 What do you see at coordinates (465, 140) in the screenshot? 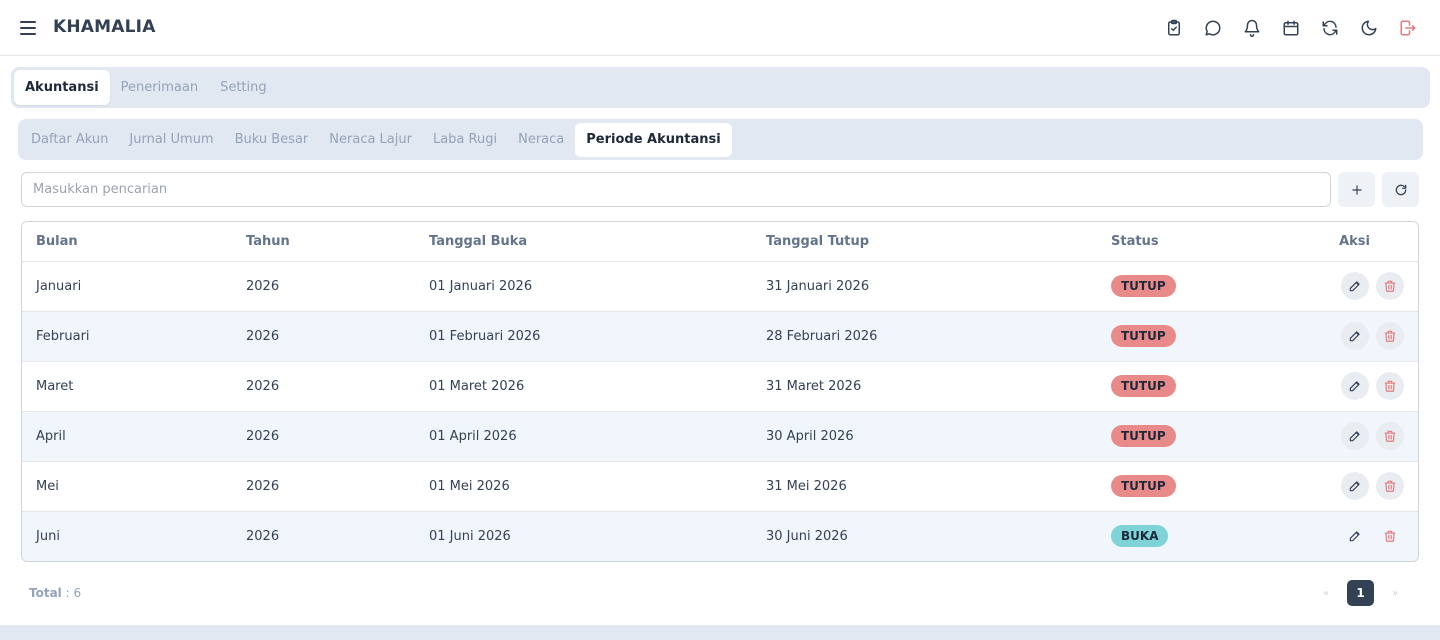
I see `tab-laba-rugi: Laba Rugi` at bounding box center [465, 140].